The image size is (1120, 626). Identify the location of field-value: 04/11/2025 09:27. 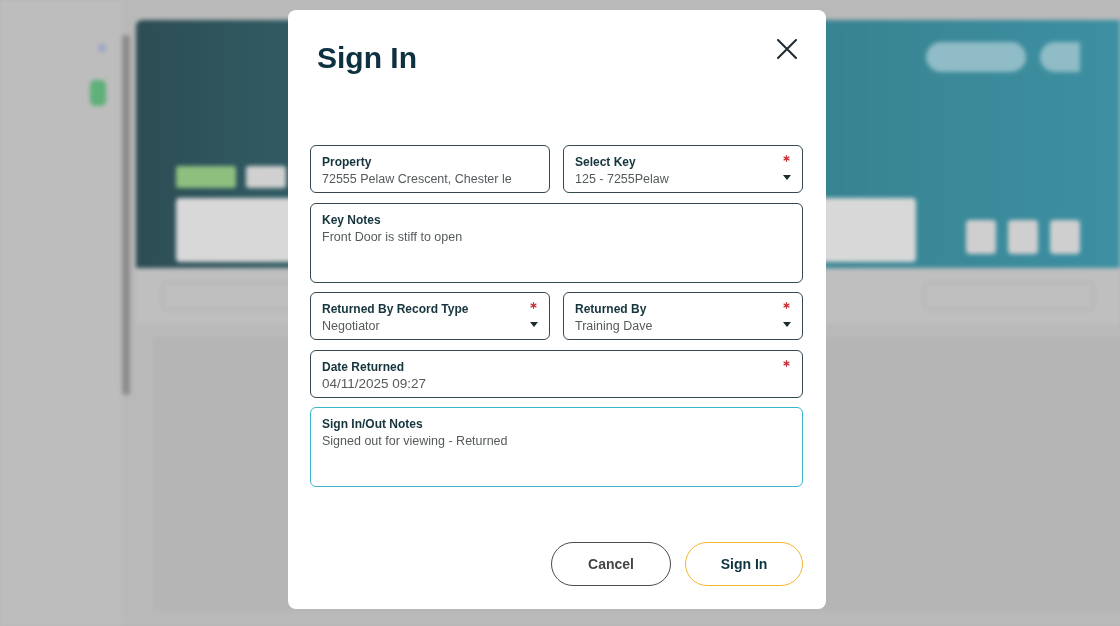
(375, 383).